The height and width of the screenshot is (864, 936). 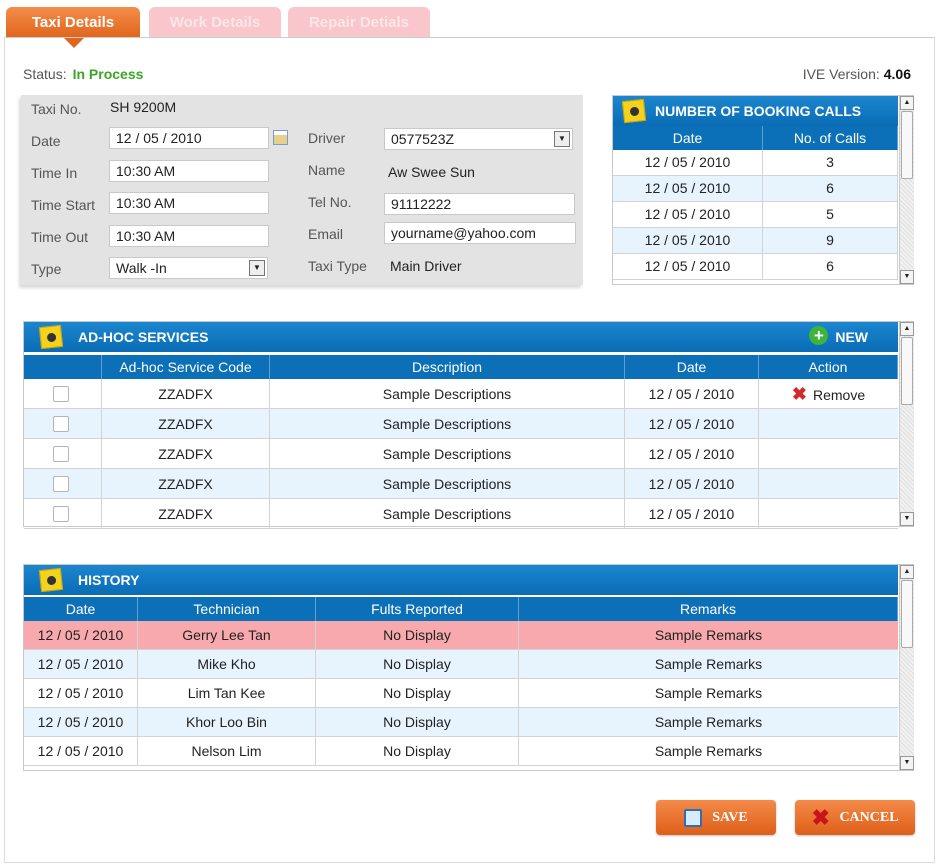 What do you see at coordinates (839, 395) in the screenshot?
I see `remove-label: Remove` at bounding box center [839, 395].